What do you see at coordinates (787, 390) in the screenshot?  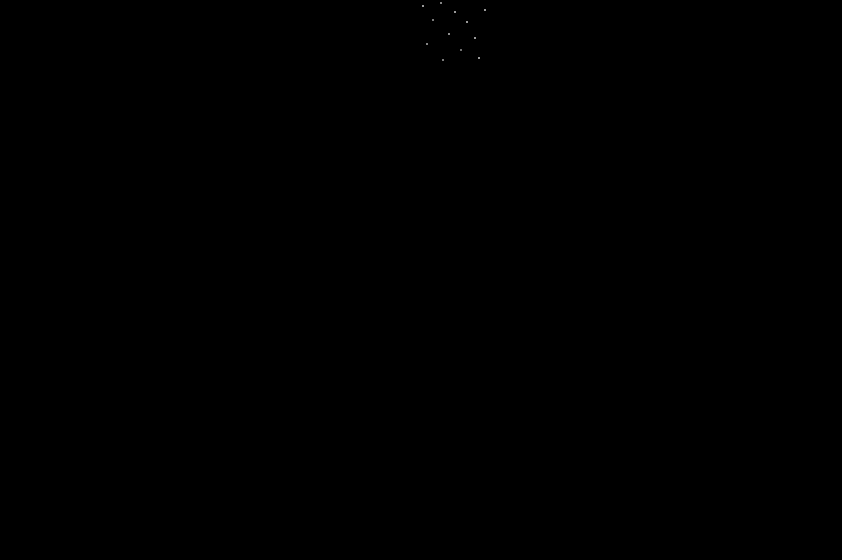 I see `resize-handle-bottom-right` at bounding box center [787, 390].